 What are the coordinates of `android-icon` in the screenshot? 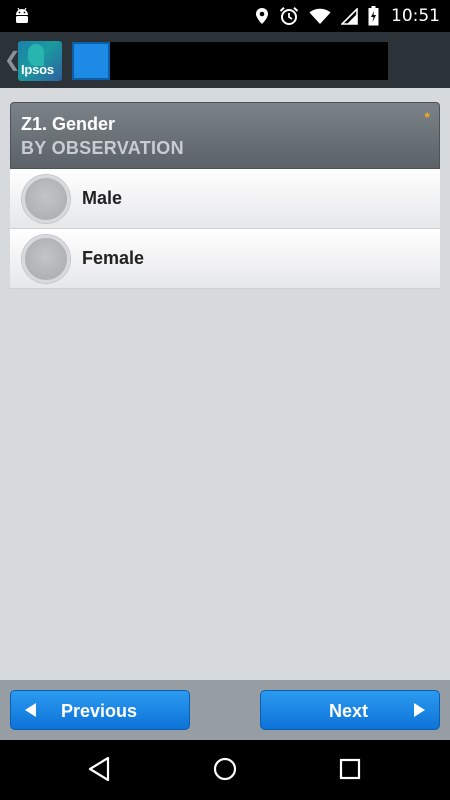 It's located at (22, 18).